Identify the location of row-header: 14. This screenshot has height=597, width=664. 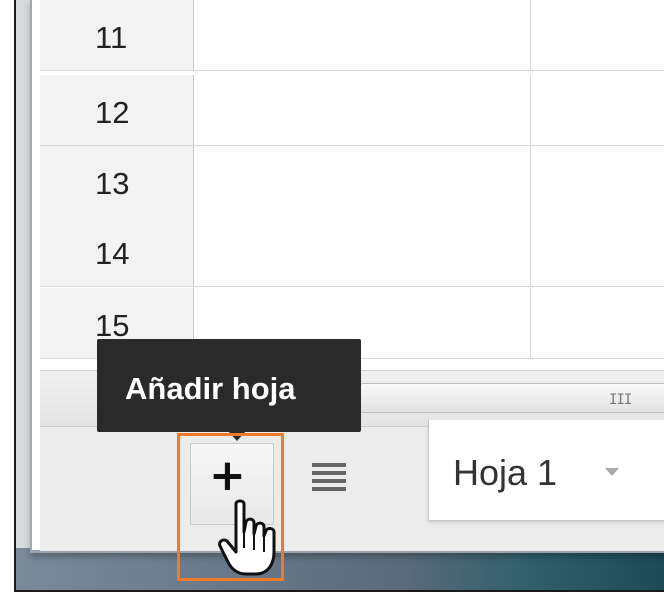
(117, 251).